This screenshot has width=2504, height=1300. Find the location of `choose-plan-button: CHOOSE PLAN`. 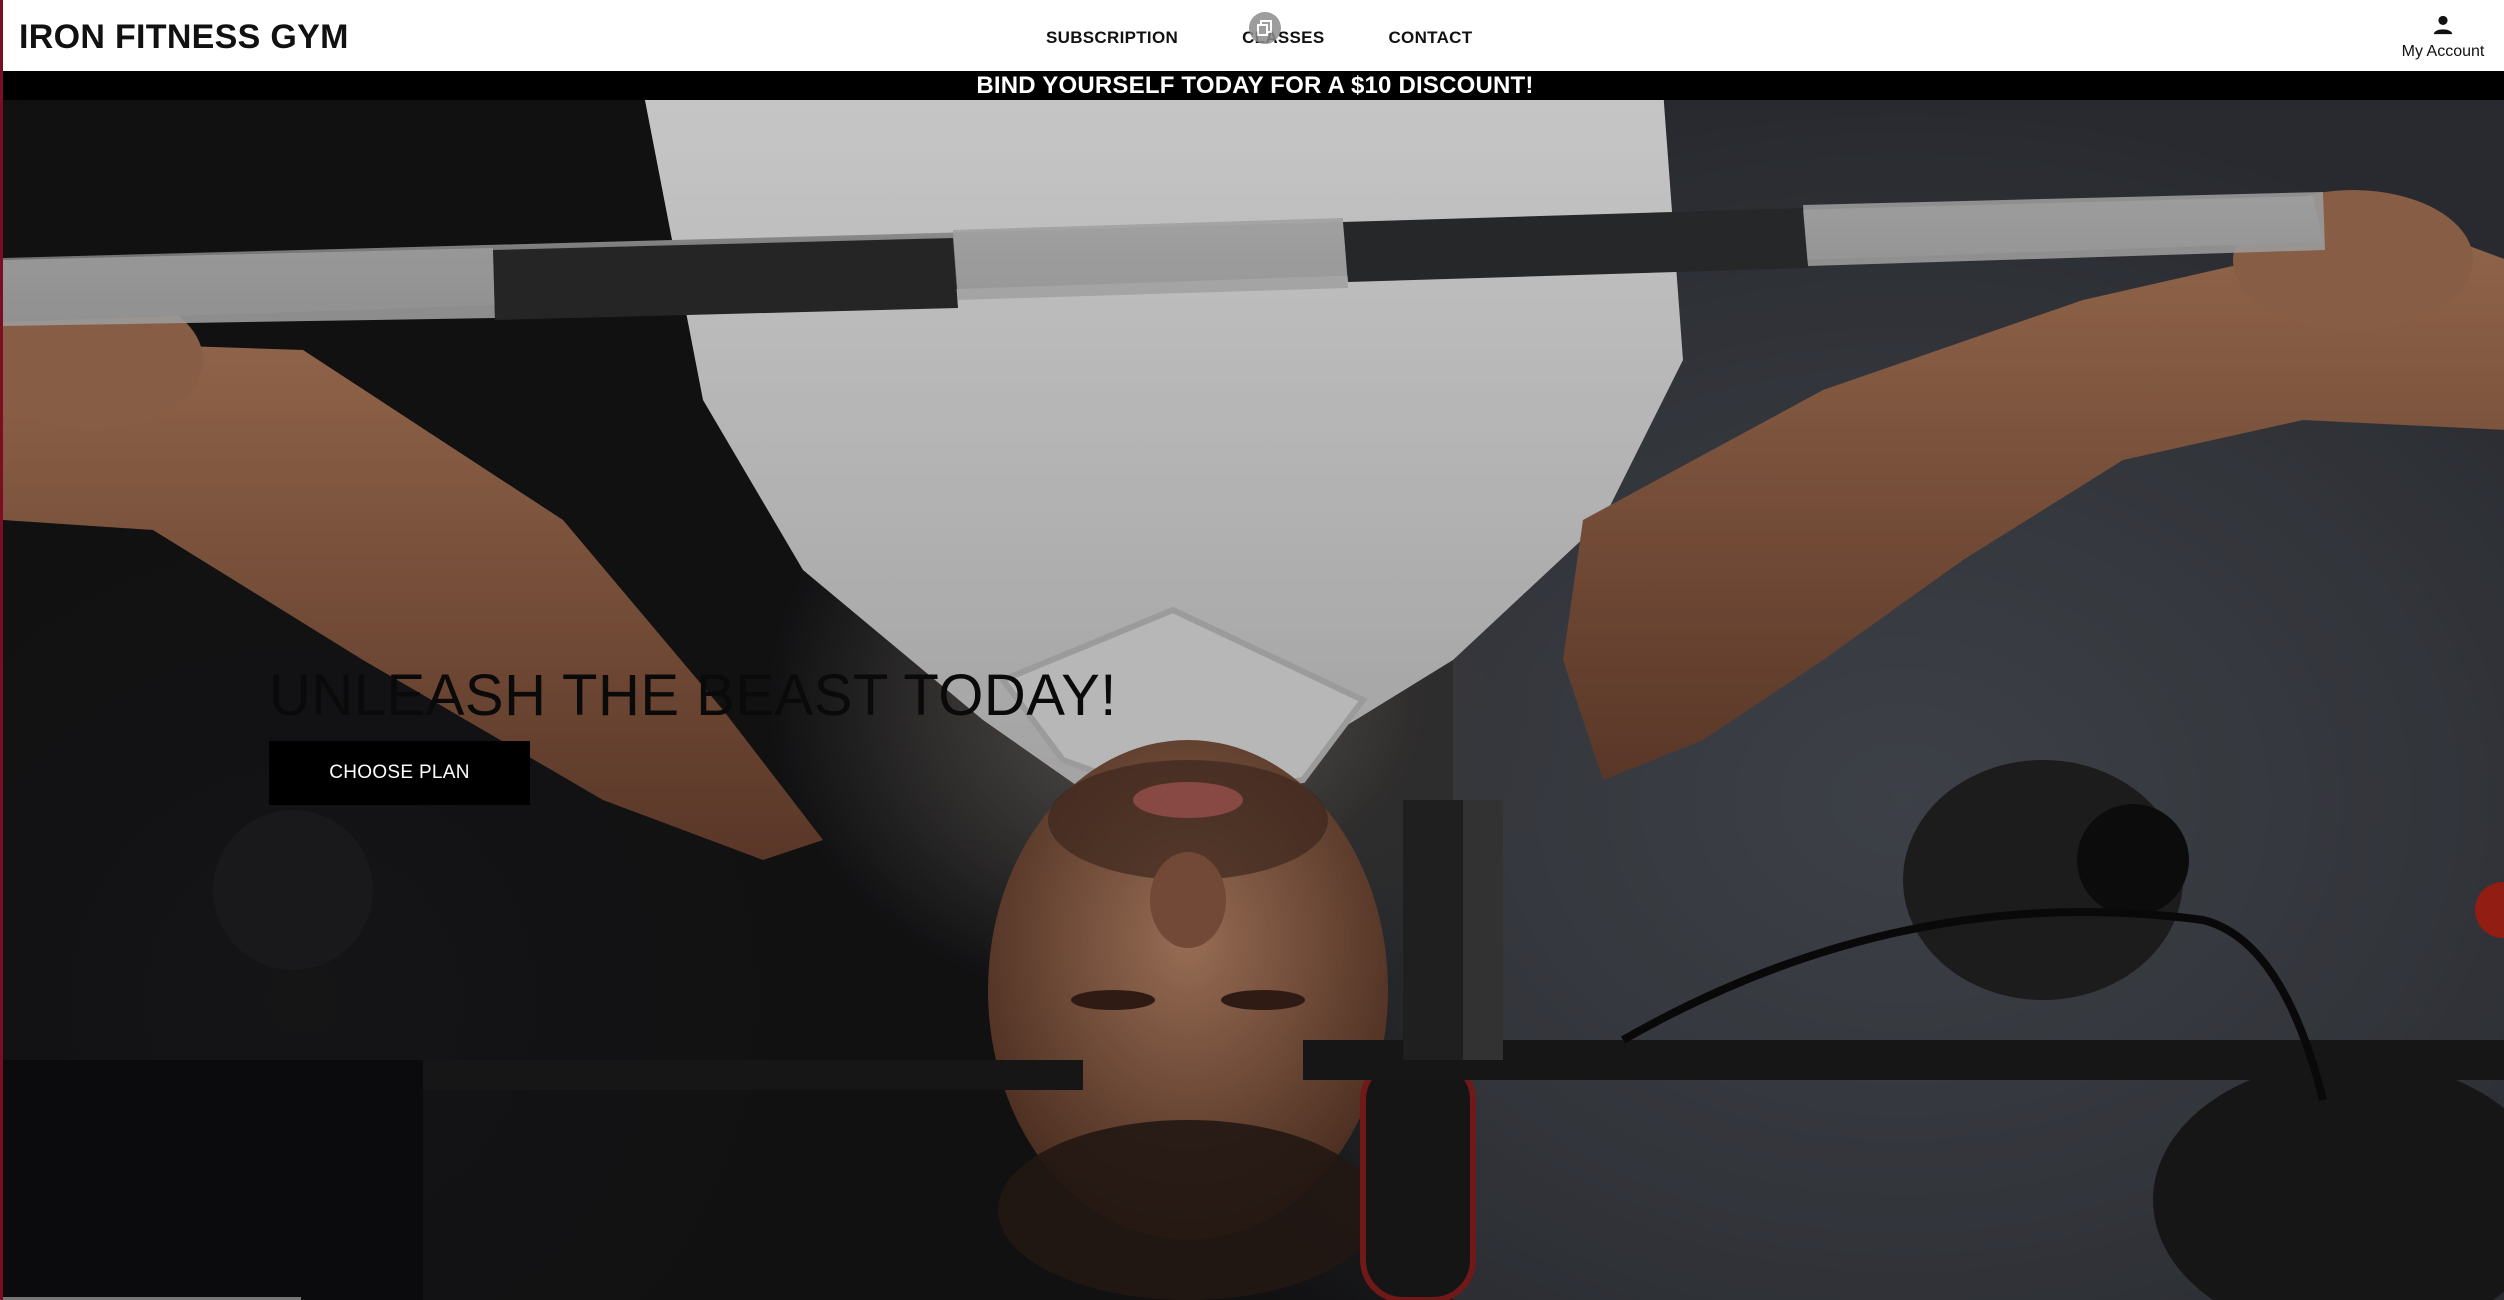

choose-plan-button: CHOOSE PLAN is located at coordinates (399, 773).